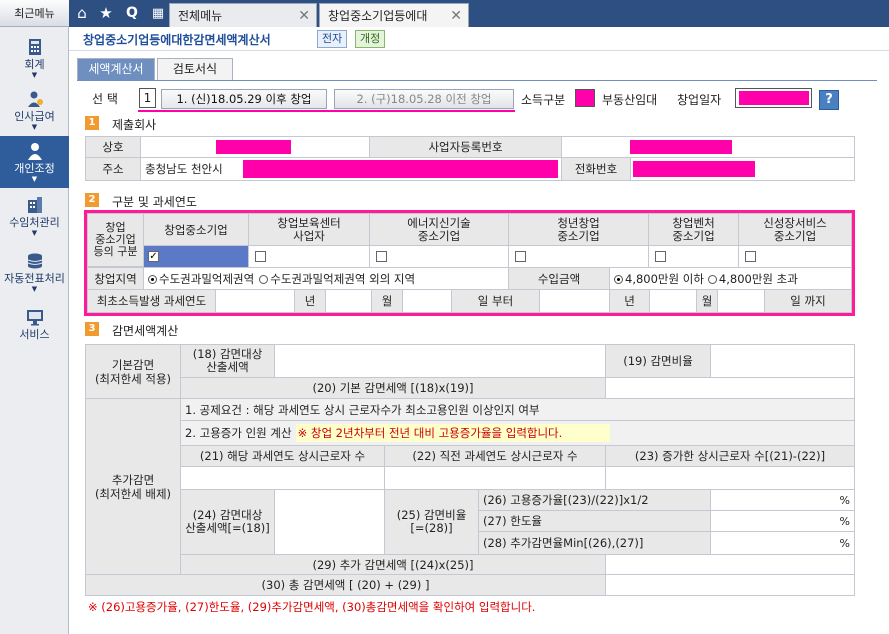 This screenshot has width=889, height=634. Describe the element at coordinates (782, 361) in the screenshot. I see `r19-input` at that location.